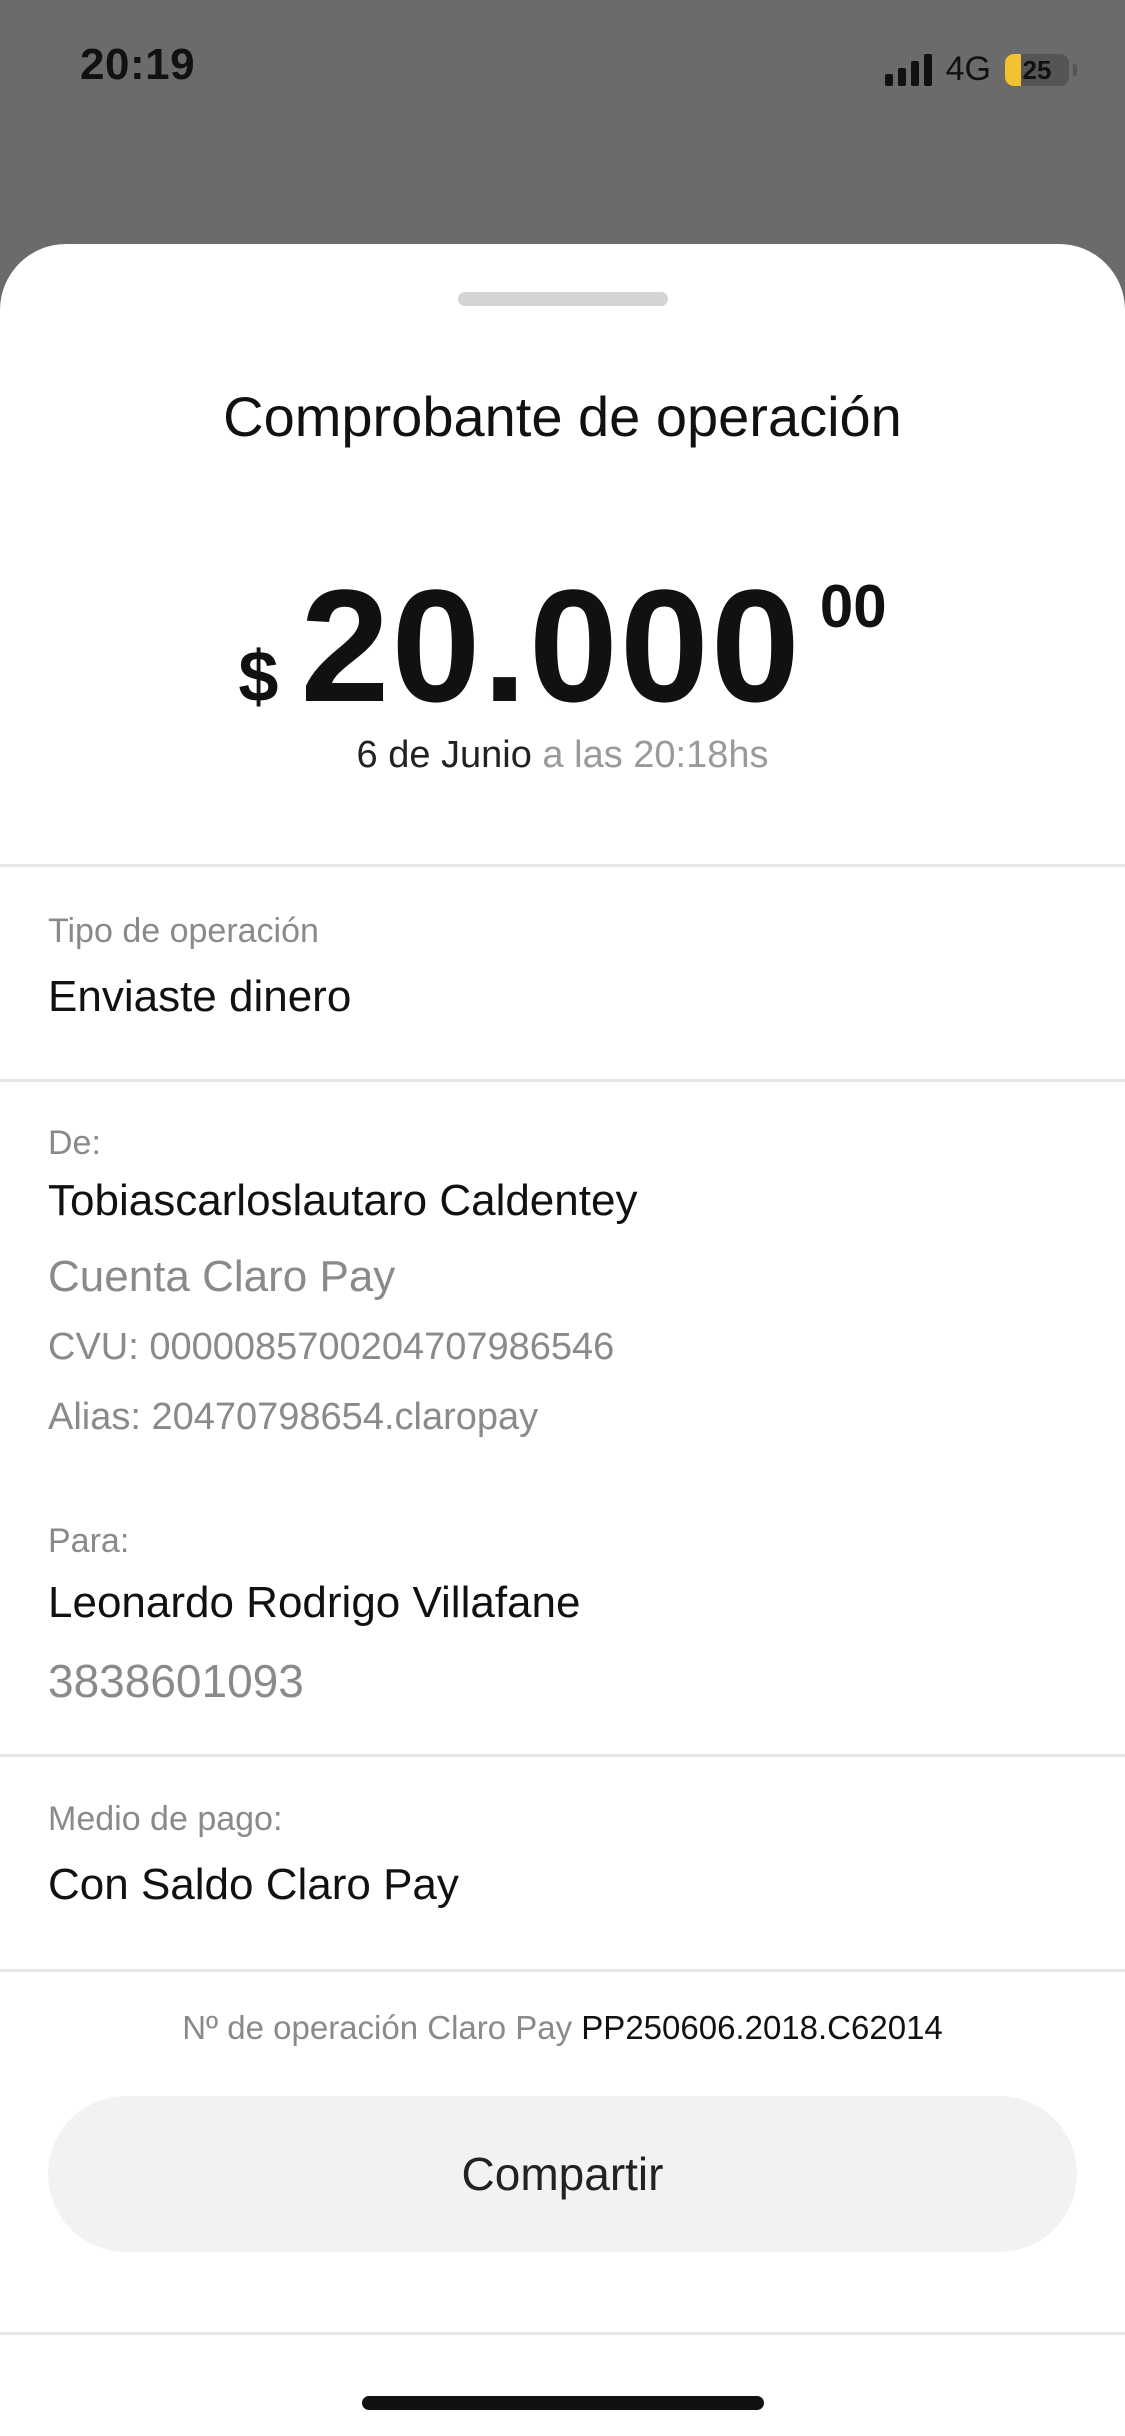 Image resolution: width=1125 pixels, height=2436 pixels. What do you see at coordinates (908, 69) in the screenshot?
I see `cellular-signal-icon` at bounding box center [908, 69].